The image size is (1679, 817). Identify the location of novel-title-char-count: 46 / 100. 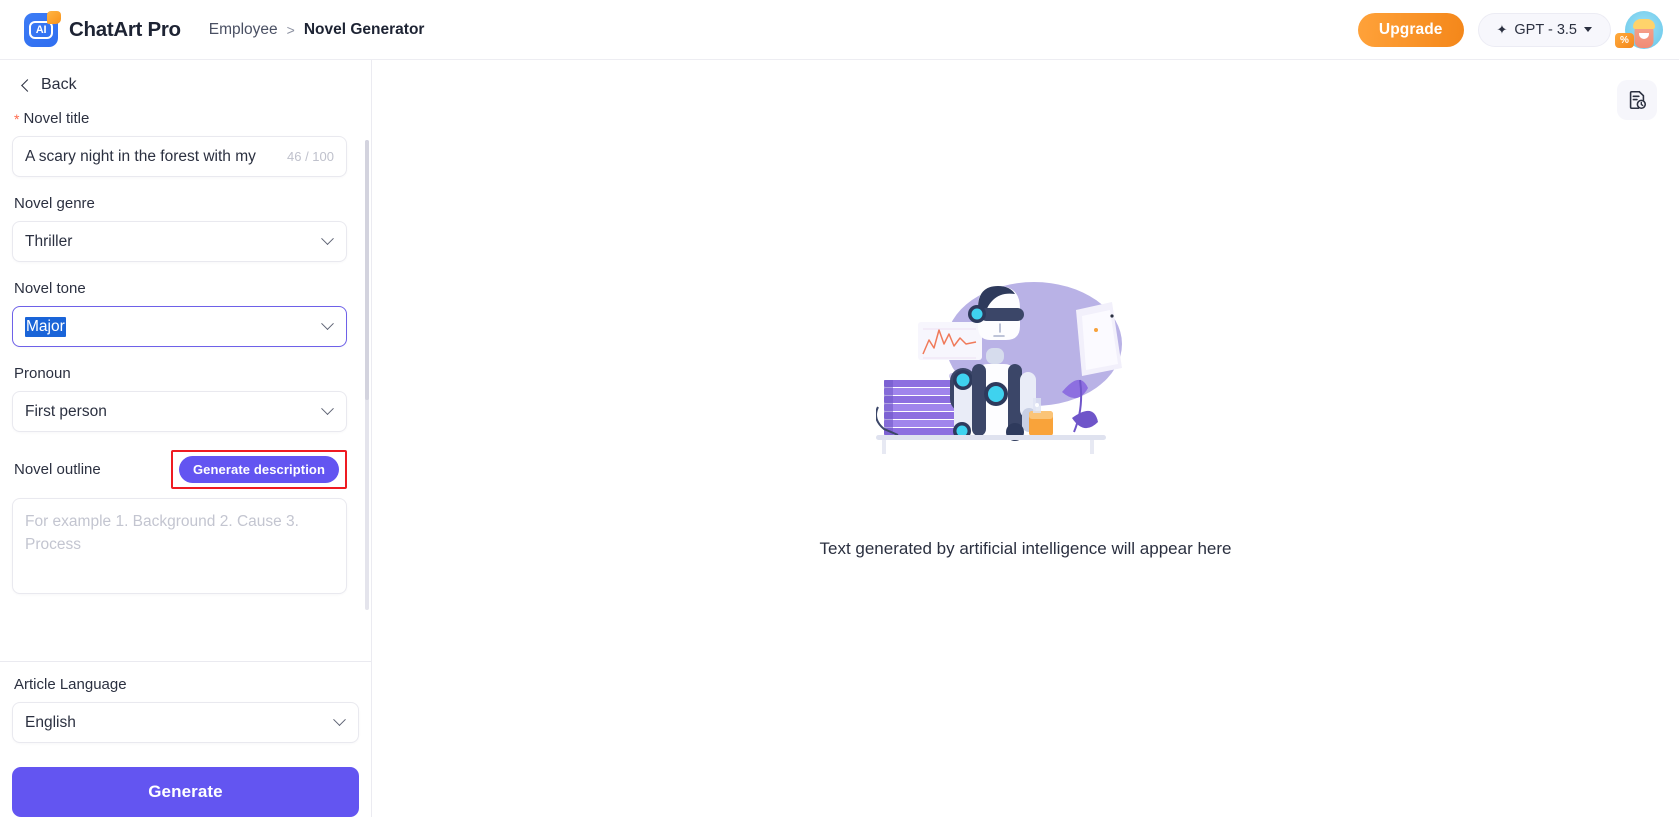
(310, 156).